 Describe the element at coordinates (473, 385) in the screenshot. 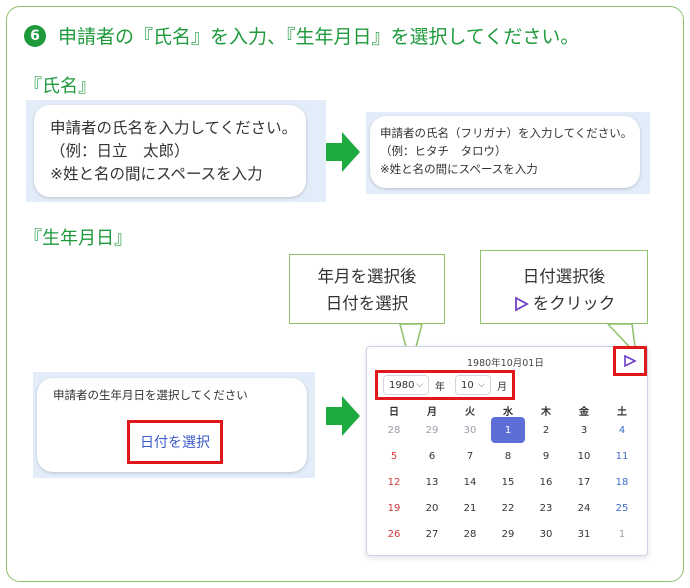

I see `month-select: 10 ⌵` at that location.